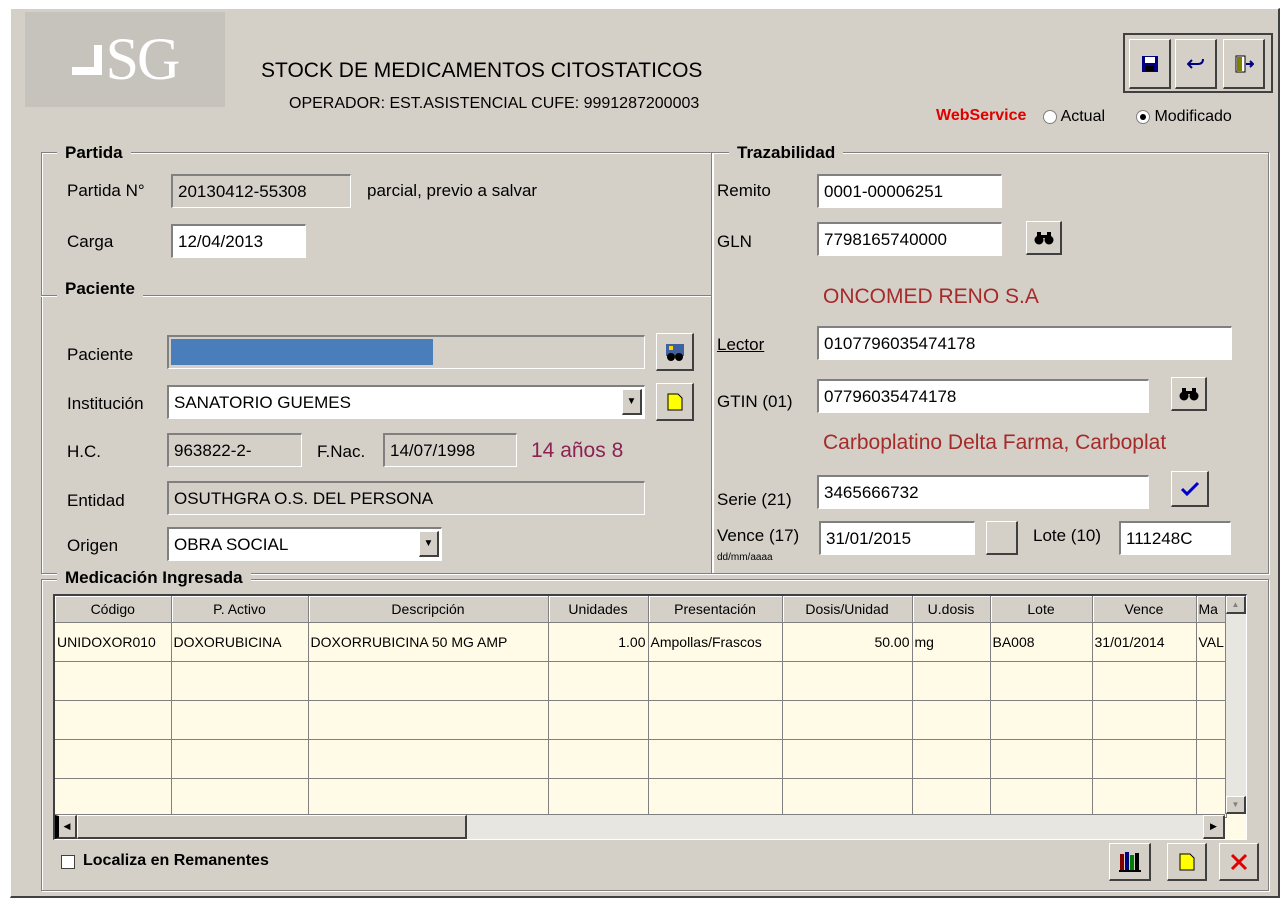  What do you see at coordinates (983, 492) in the screenshot?
I see `serie-field: 3465666732` at bounding box center [983, 492].